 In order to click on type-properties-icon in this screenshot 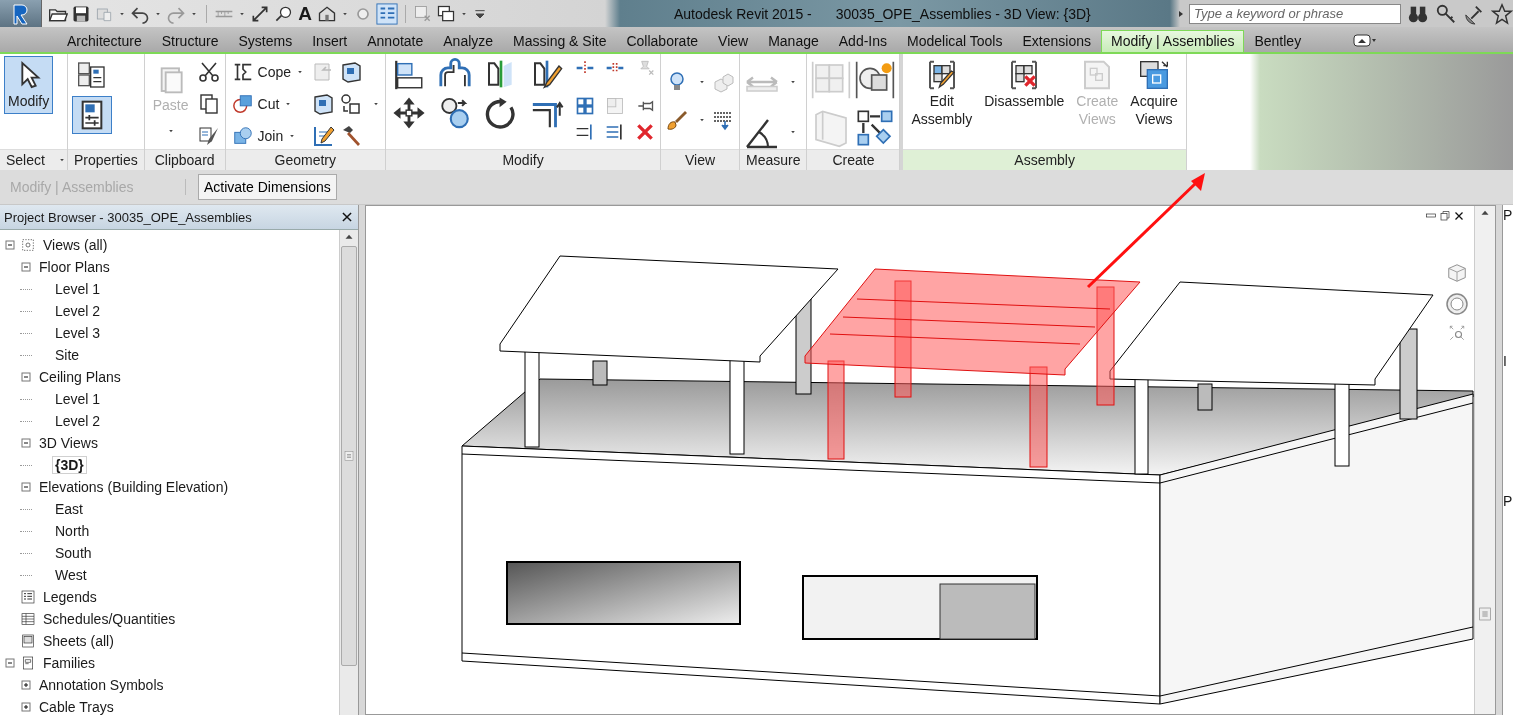, I will do `click(91, 75)`.